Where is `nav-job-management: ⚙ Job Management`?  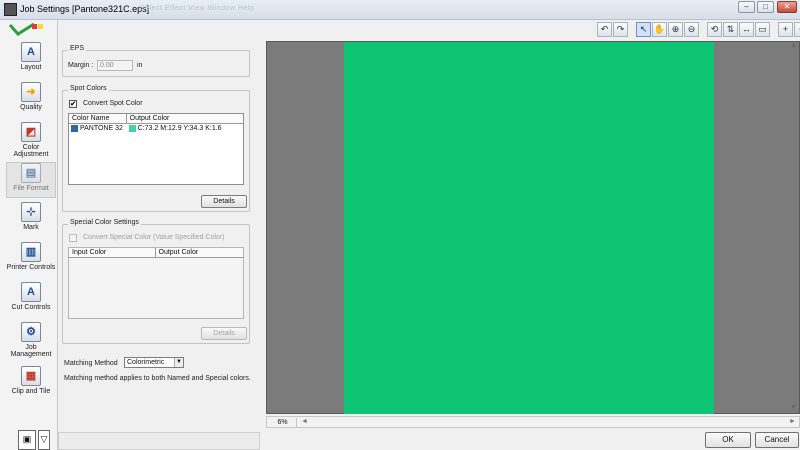
nav-job-management: ⚙ Job Management is located at coordinates (31, 342).